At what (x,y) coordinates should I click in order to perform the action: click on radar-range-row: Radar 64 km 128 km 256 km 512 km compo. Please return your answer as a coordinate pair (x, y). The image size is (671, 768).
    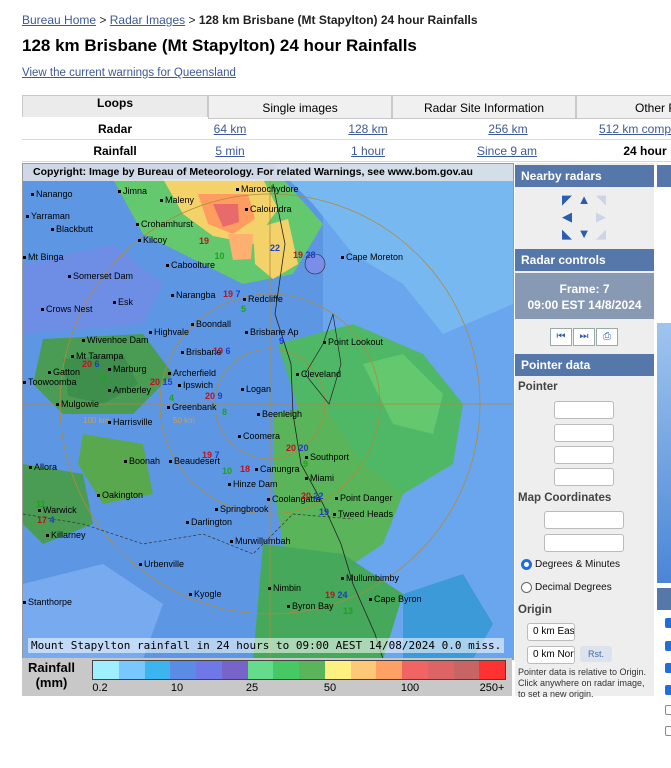
    Looking at the image, I should click on (346, 129).